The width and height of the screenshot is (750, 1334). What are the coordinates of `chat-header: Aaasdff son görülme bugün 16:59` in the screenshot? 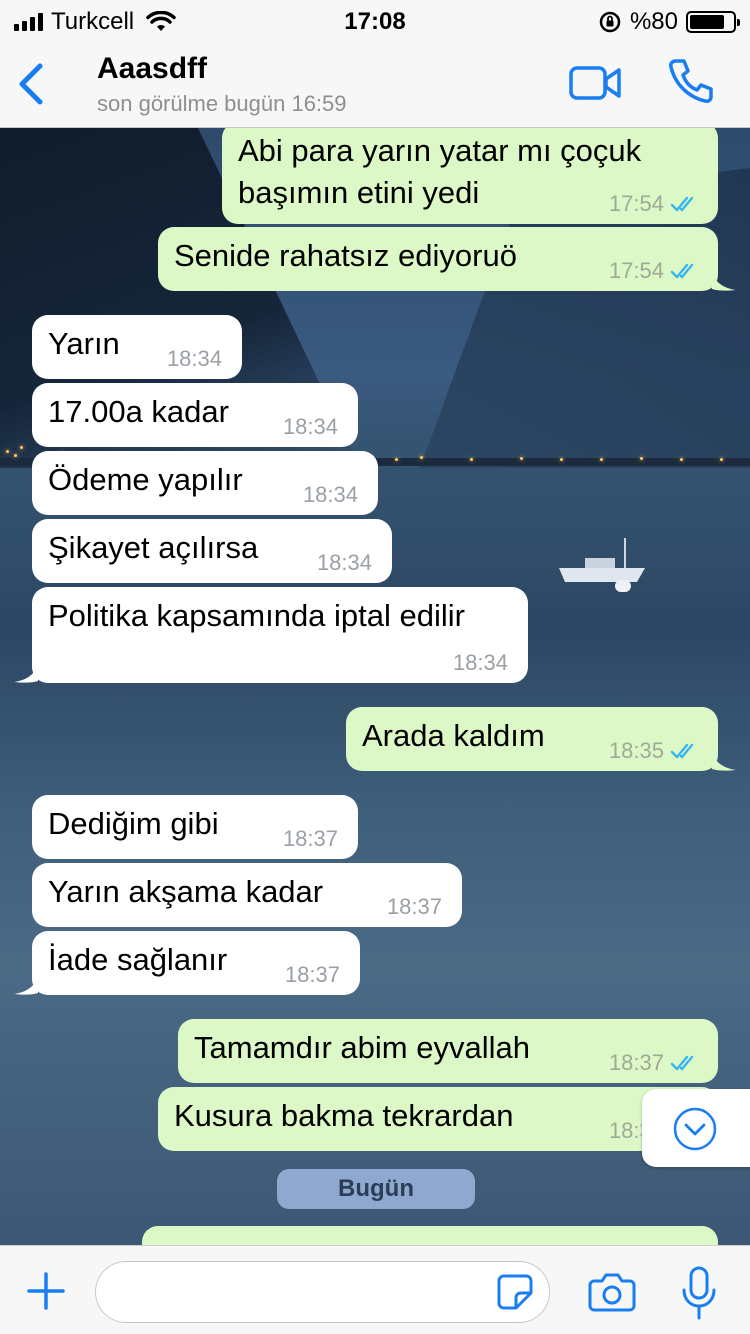 It's located at (375, 84).